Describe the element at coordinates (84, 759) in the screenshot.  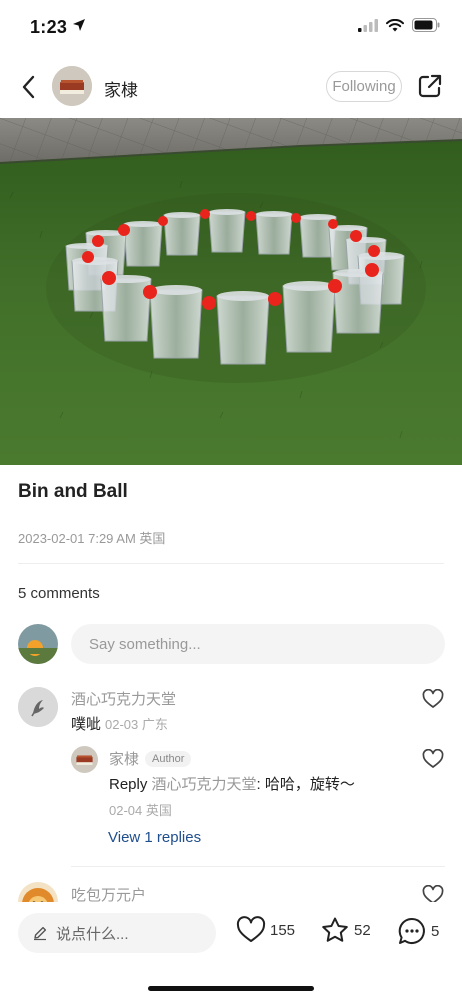
I see `reply-avatar` at that location.